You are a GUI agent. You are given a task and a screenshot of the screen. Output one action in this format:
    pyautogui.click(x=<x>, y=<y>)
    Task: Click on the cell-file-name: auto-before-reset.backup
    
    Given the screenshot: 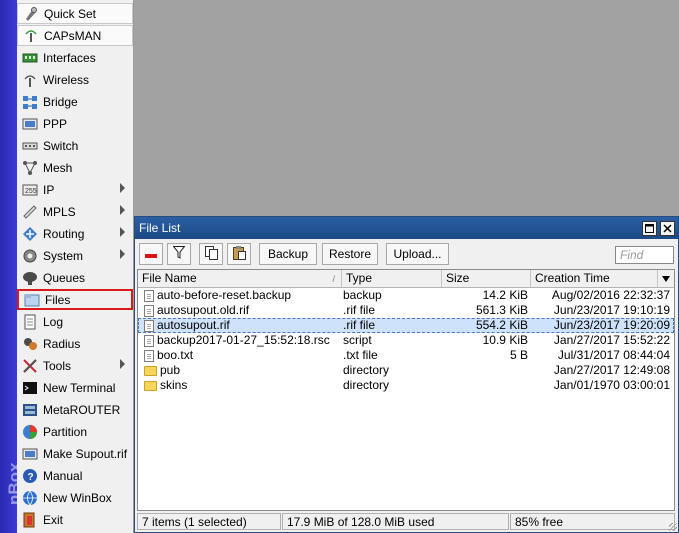 What is the action you would take?
    pyautogui.click(x=242, y=295)
    